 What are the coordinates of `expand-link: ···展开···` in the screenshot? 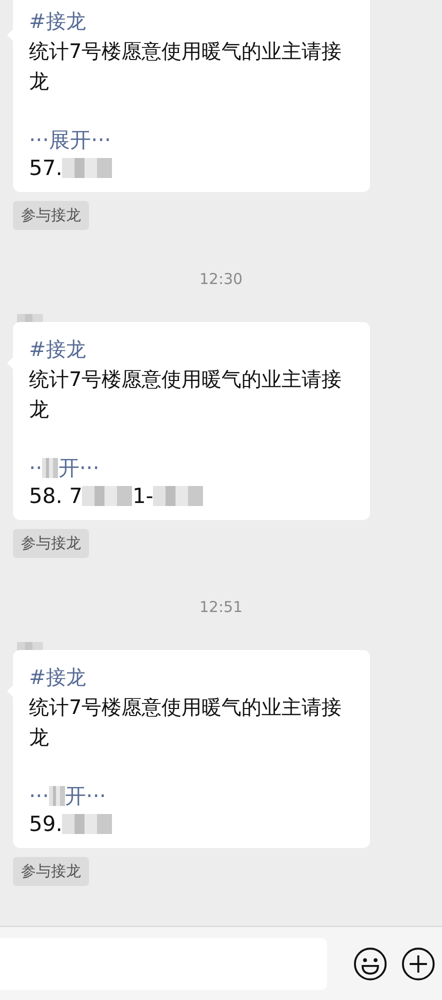 It's located at (70, 140).